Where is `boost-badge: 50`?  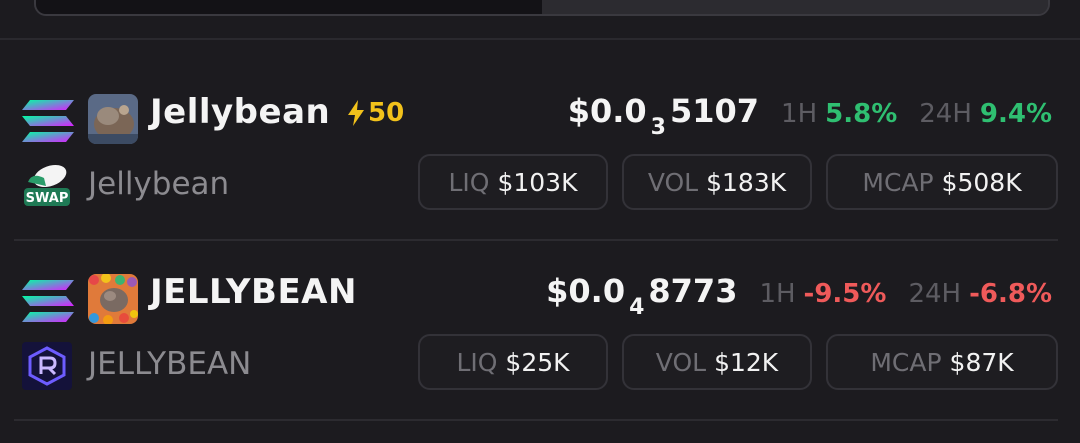 boost-badge: 50 is located at coordinates (375, 113).